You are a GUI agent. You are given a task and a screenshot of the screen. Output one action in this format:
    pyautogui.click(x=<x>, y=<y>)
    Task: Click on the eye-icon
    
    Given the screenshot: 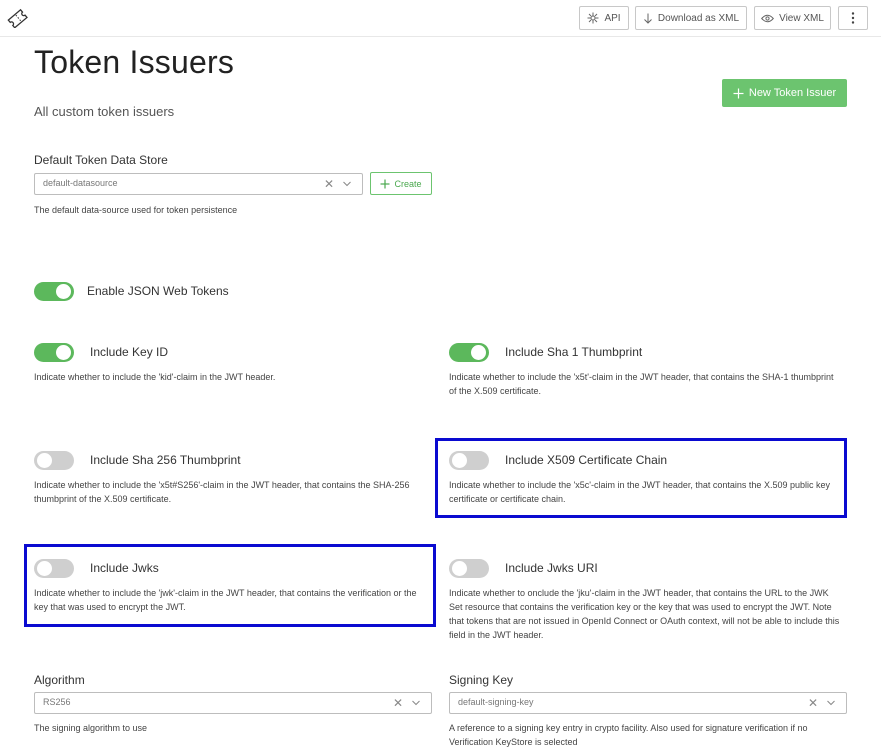 What is the action you would take?
    pyautogui.click(x=768, y=18)
    